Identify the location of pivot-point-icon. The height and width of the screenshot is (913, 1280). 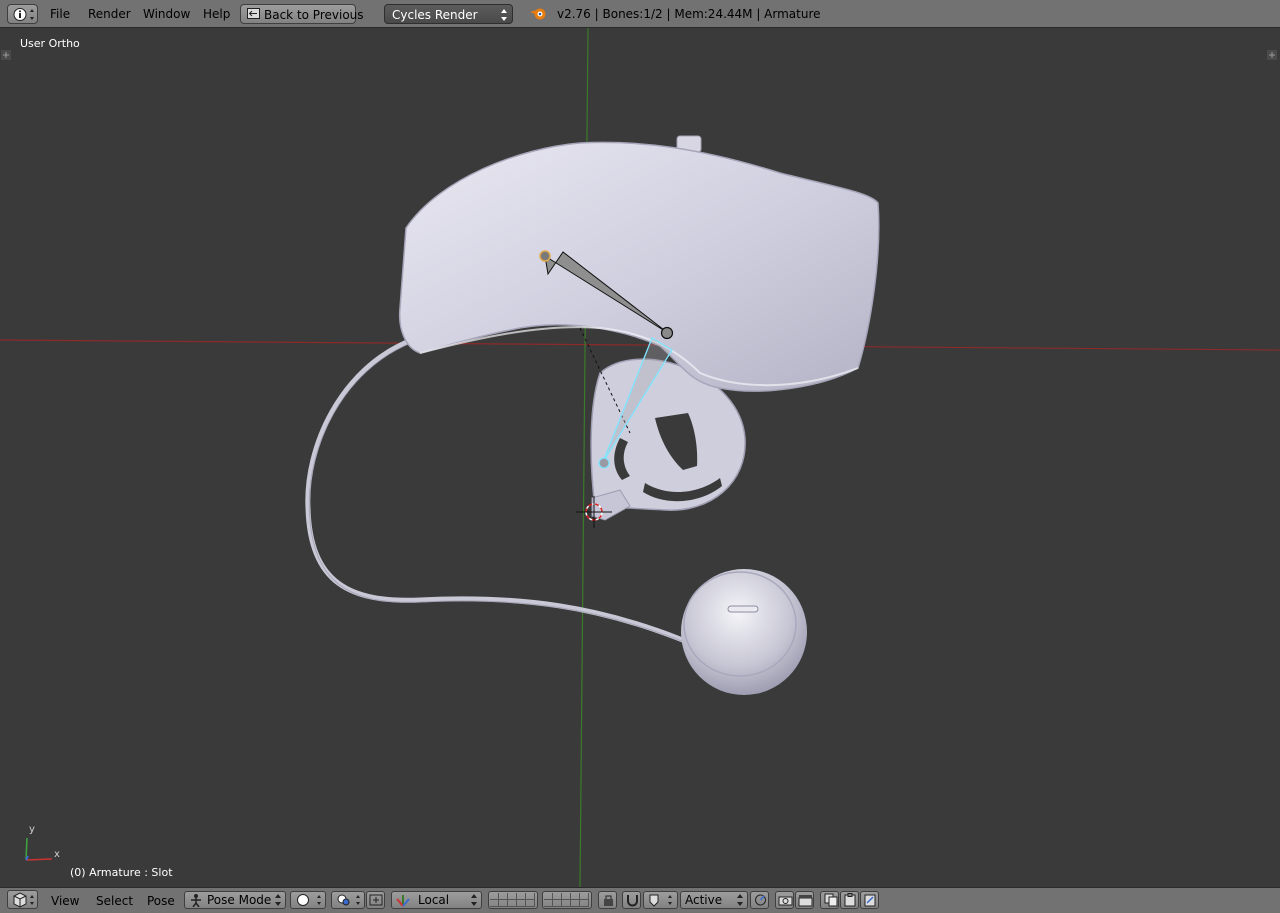
(348, 900).